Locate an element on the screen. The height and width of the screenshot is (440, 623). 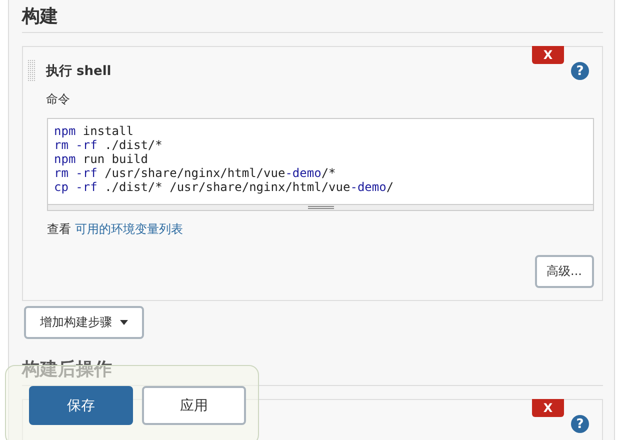
save-button: 保存 is located at coordinates (81, 405).